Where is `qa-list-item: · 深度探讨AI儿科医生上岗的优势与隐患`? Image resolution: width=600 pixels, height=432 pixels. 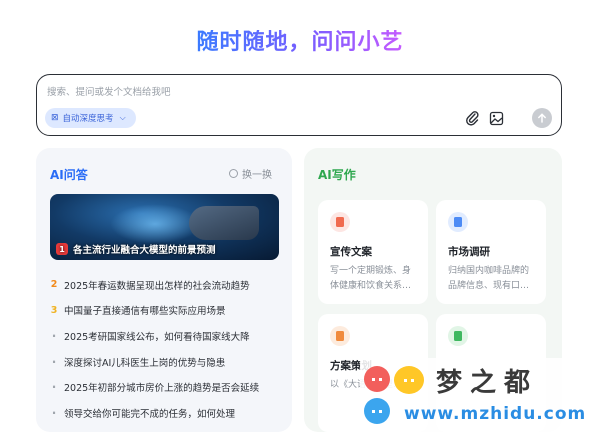 qa-list-item: · 深度探讨AI儿科医生上岗的优势与隐患 is located at coordinates (166, 362).